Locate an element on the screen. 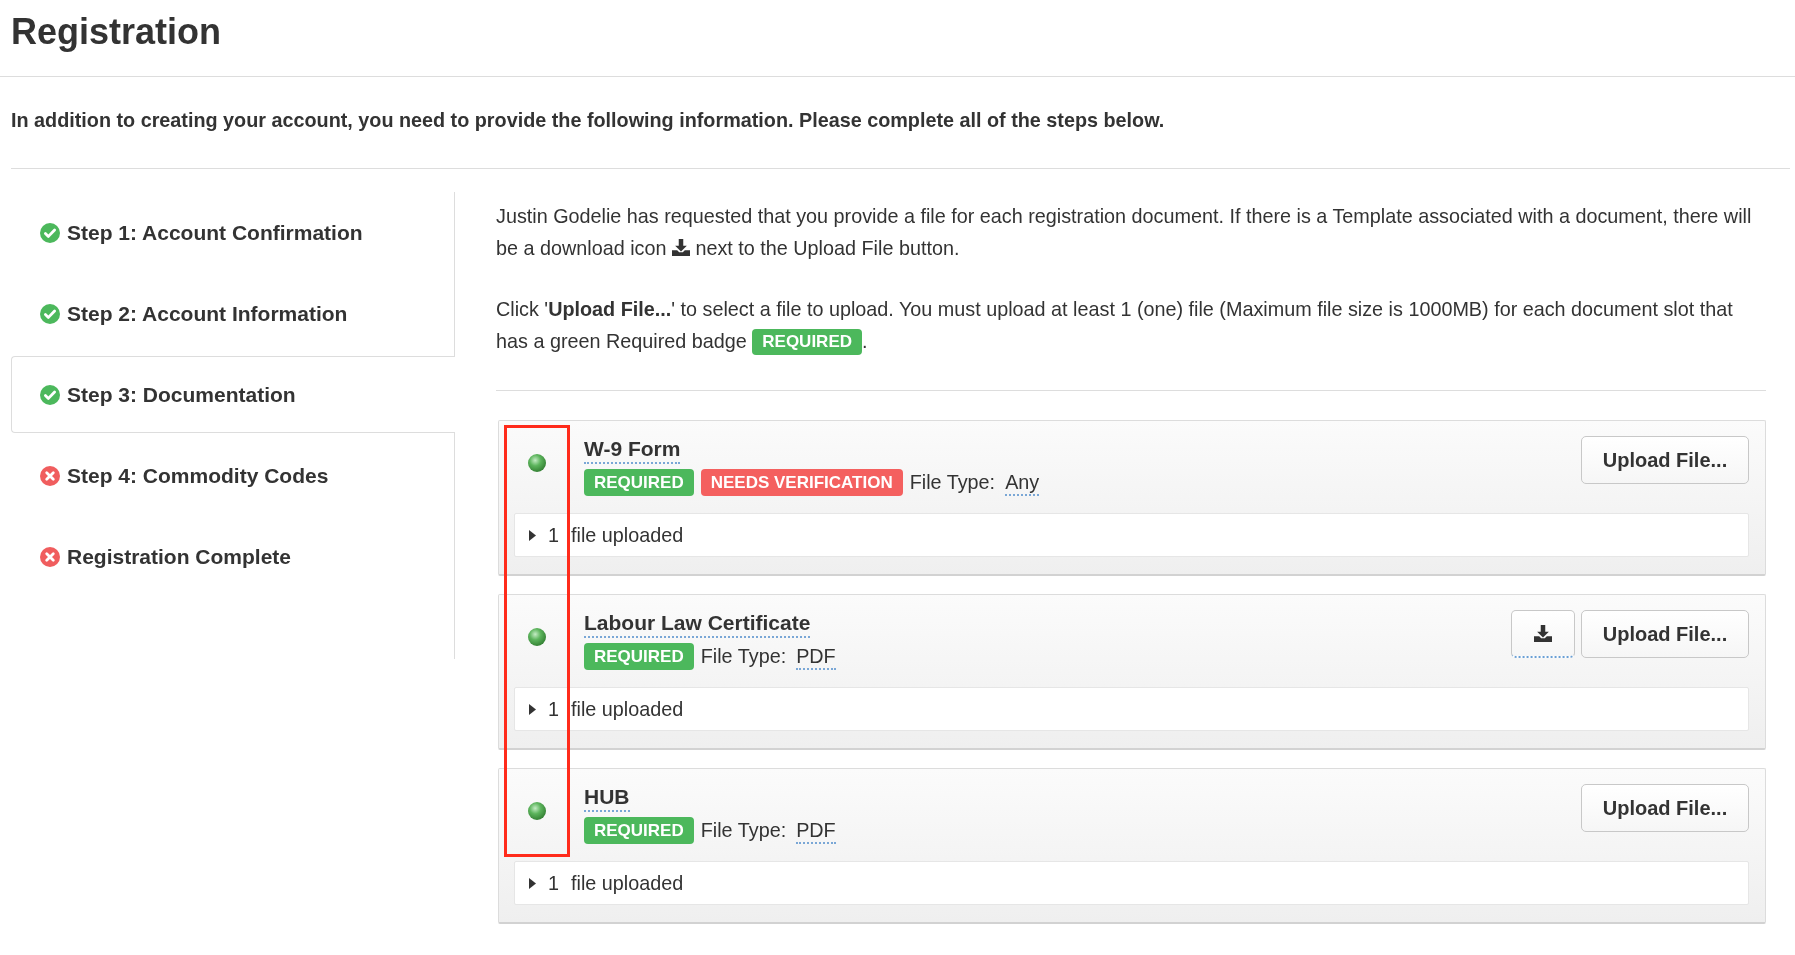 The width and height of the screenshot is (1795, 955). step-nav-item: Registration Complete is located at coordinates (233, 556).